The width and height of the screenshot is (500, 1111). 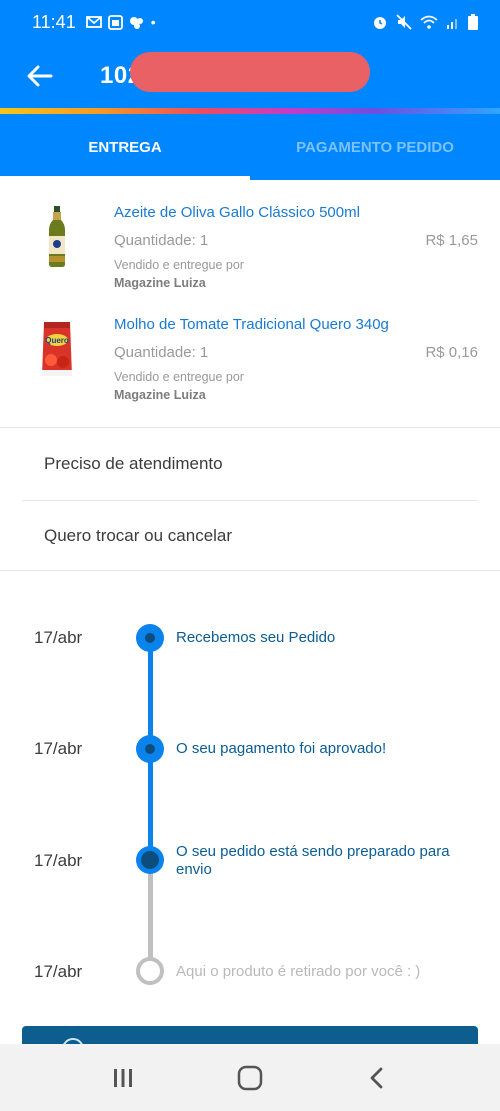 I want to click on signal-icon, so click(x=452, y=24).